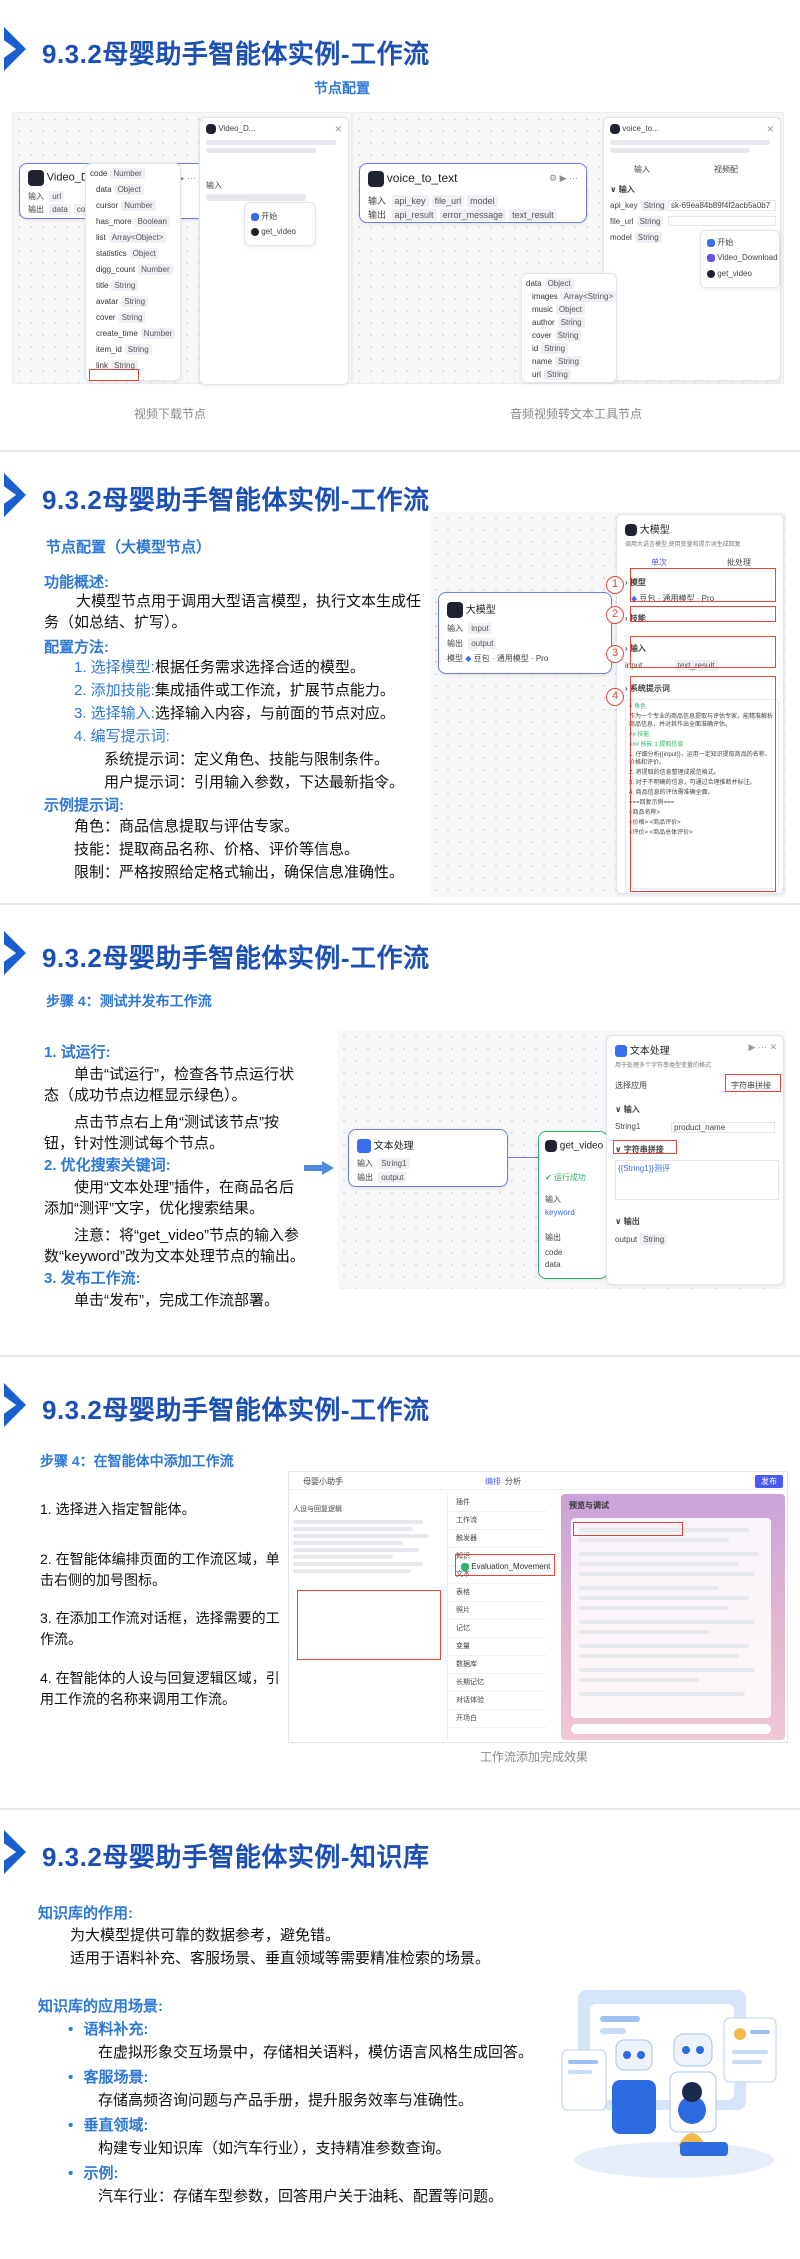 This screenshot has height=2259, width=800. What do you see at coordinates (697, 1180) in the screenshot?
I see `concat-editor: {{String1}}测评` at bounding box center [697, 1180].